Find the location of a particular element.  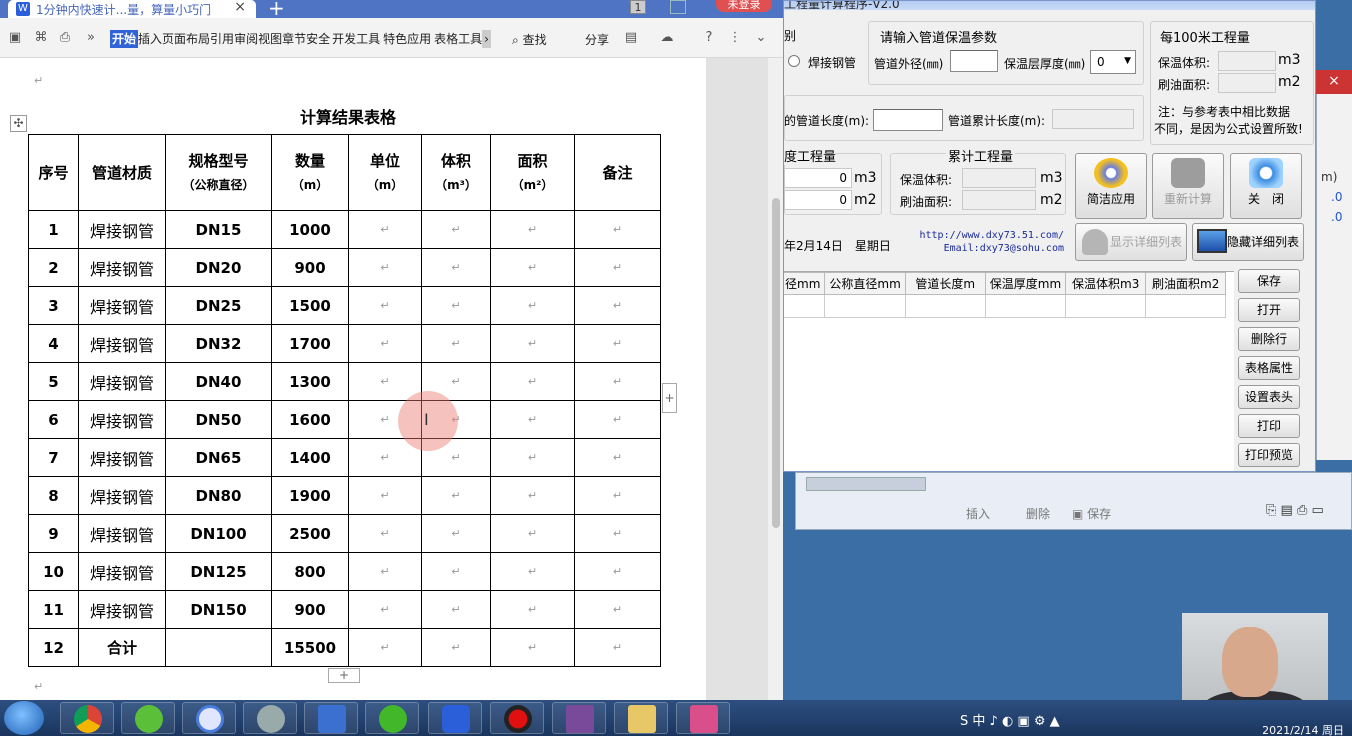

table-cell: 12 is located at coordinates (53, 647).